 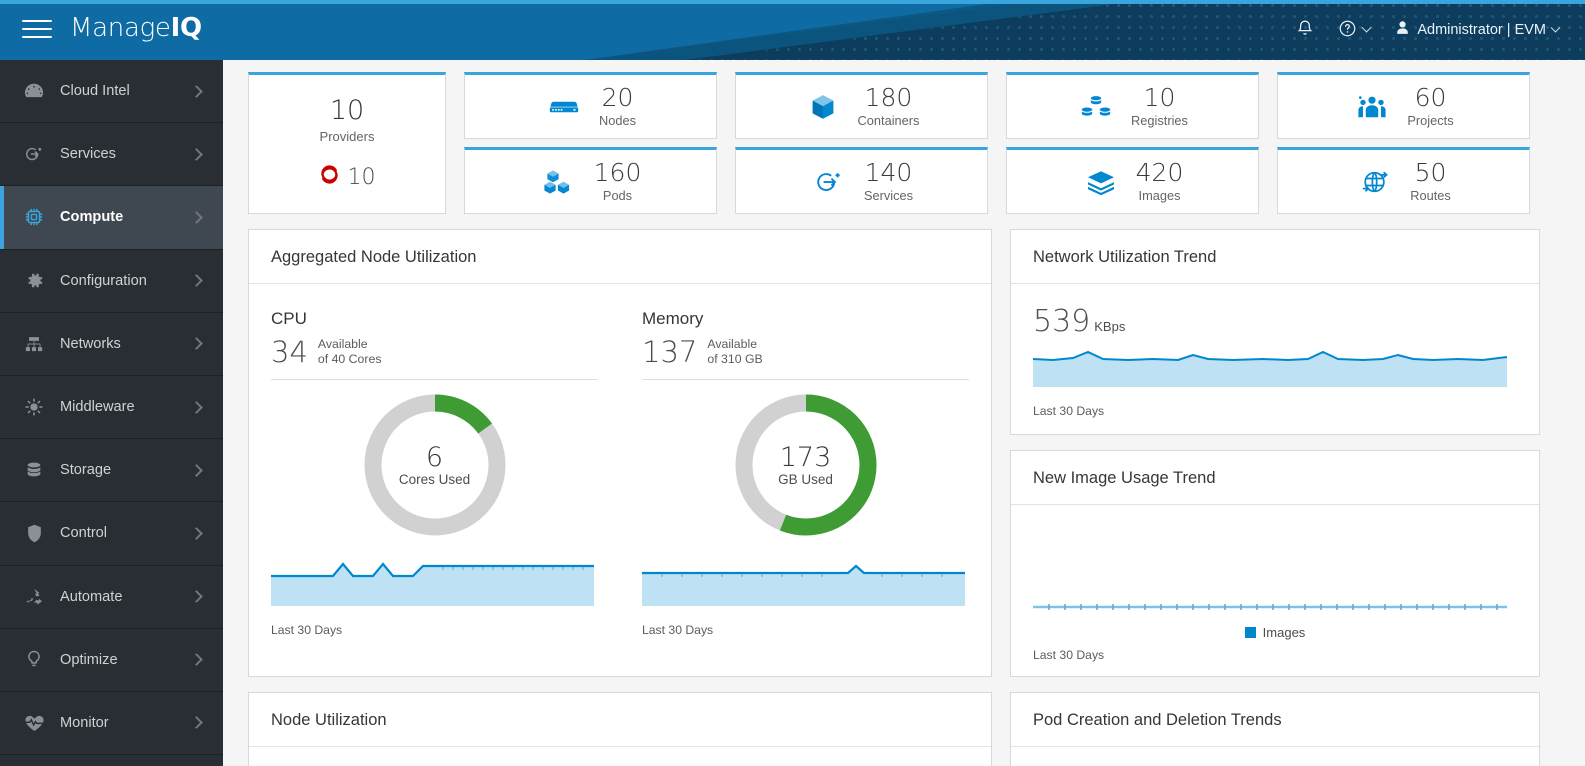 I want to click on memory-donut-unit: GB Used, so click(x=805, y=480).